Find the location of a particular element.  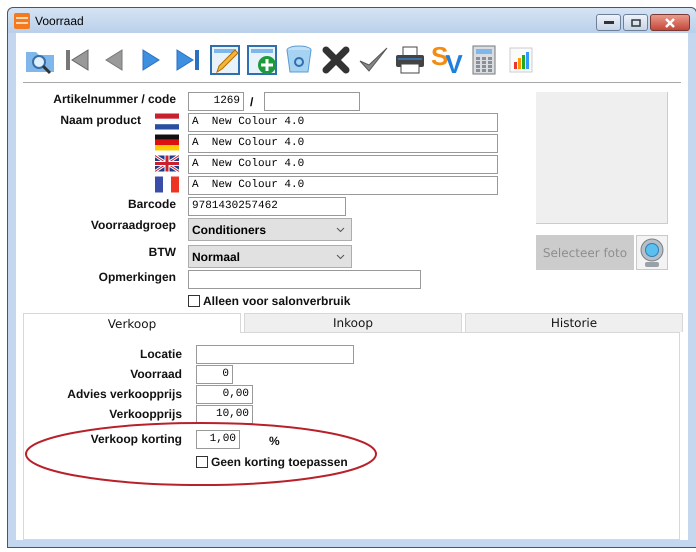

sales-field: 0,00 is located at coordinates (224, 394).